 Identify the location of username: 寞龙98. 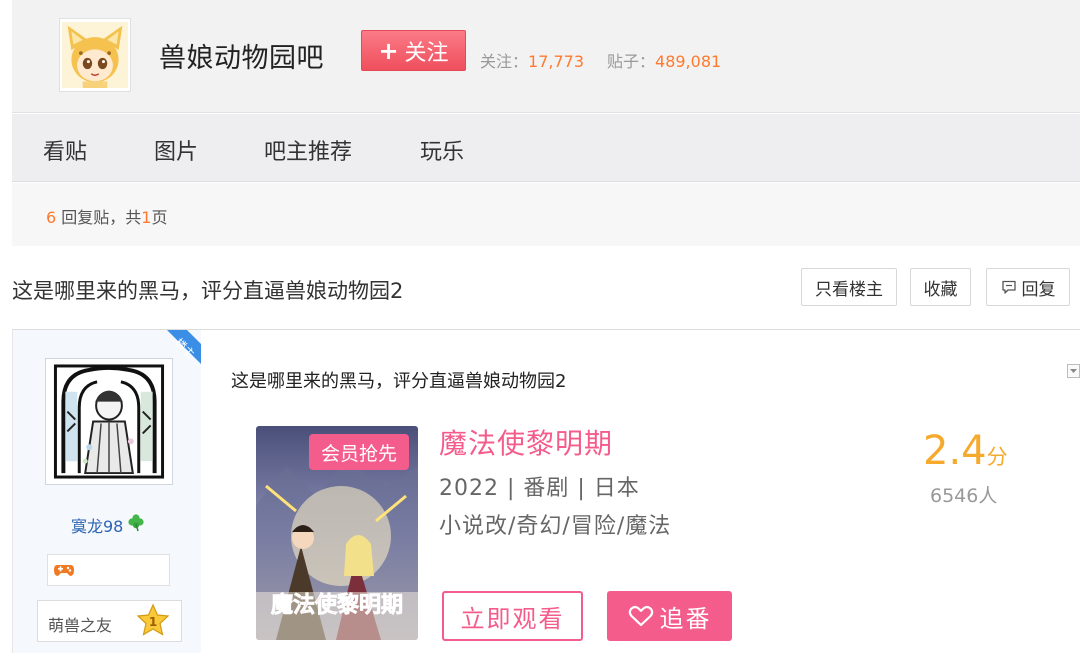
(97, 525).